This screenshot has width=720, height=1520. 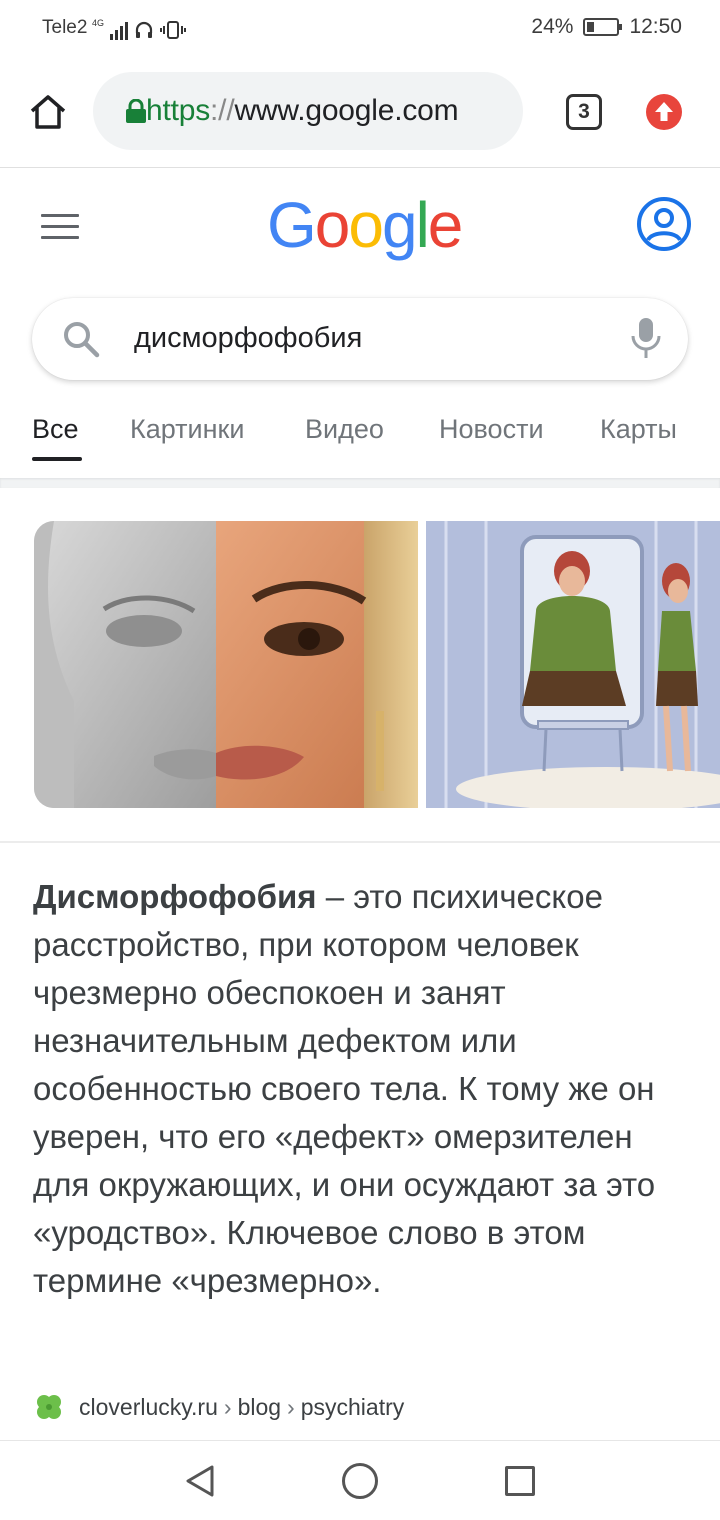 What do you see at coordinates (369, 338) in the screenshot?
I see `search-input` at bounding box center [369, 338].